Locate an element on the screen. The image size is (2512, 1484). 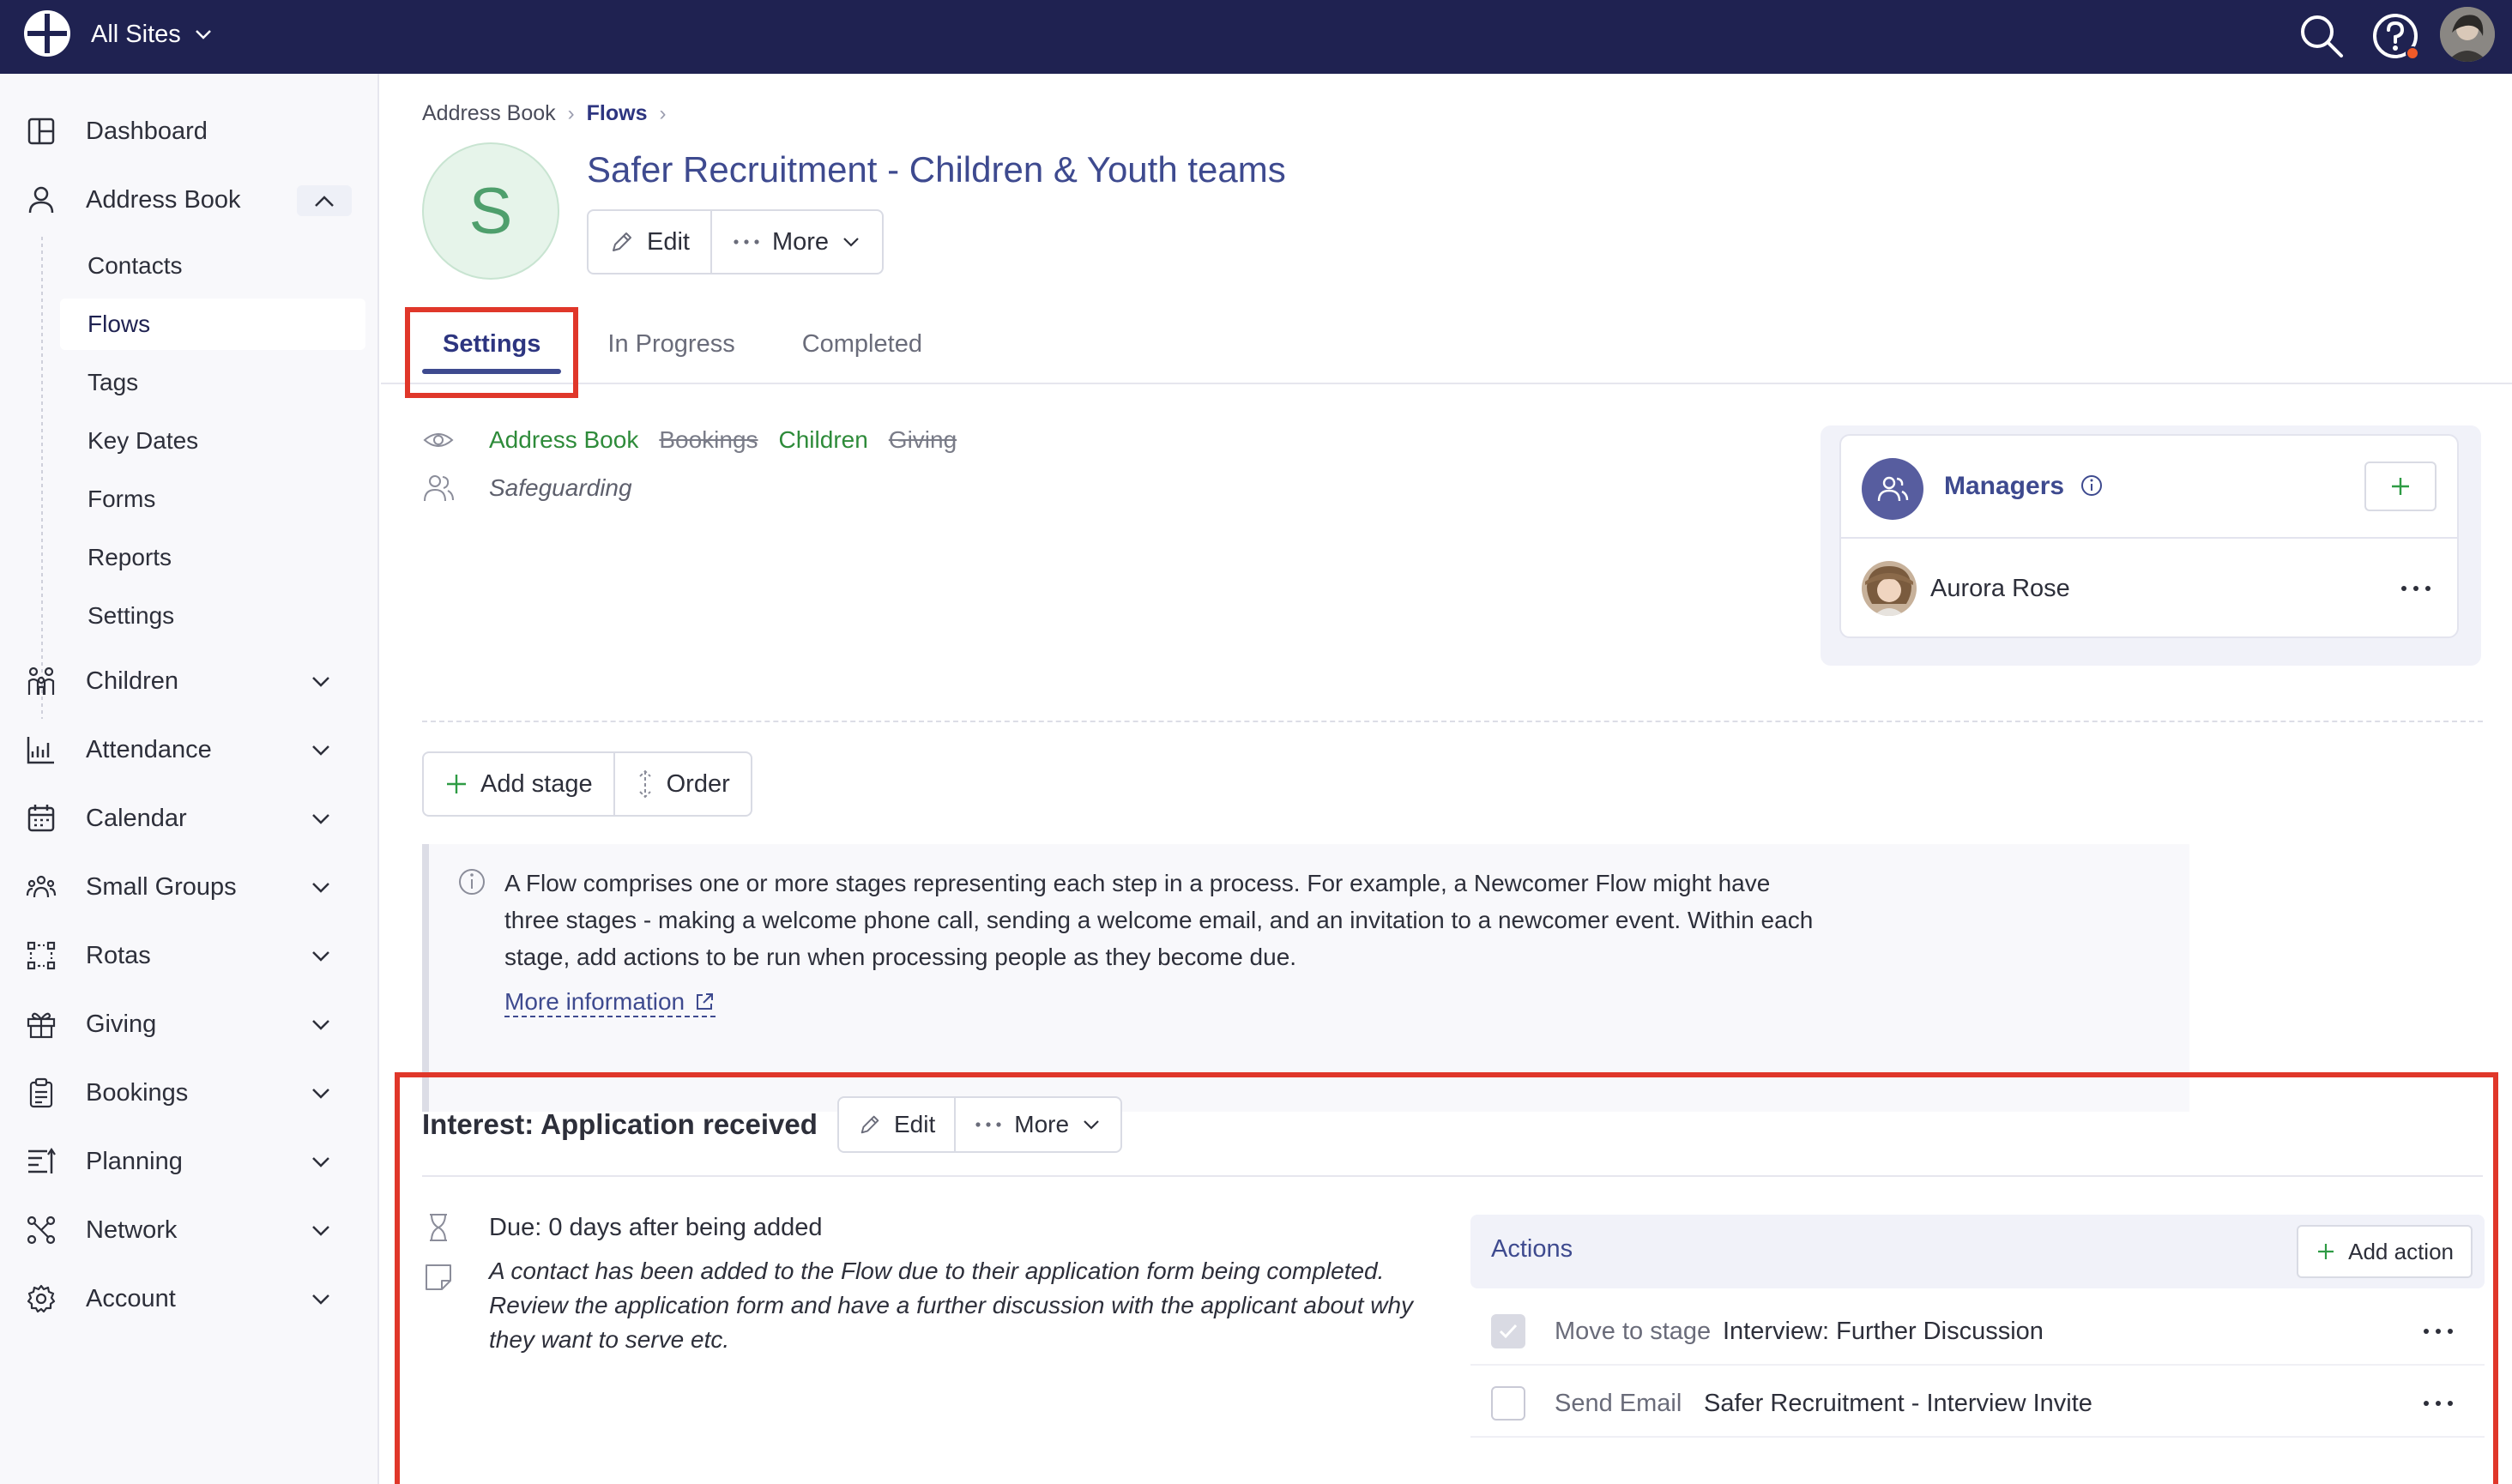
subnav-reports: Reports is located at coordinates (212, 557).